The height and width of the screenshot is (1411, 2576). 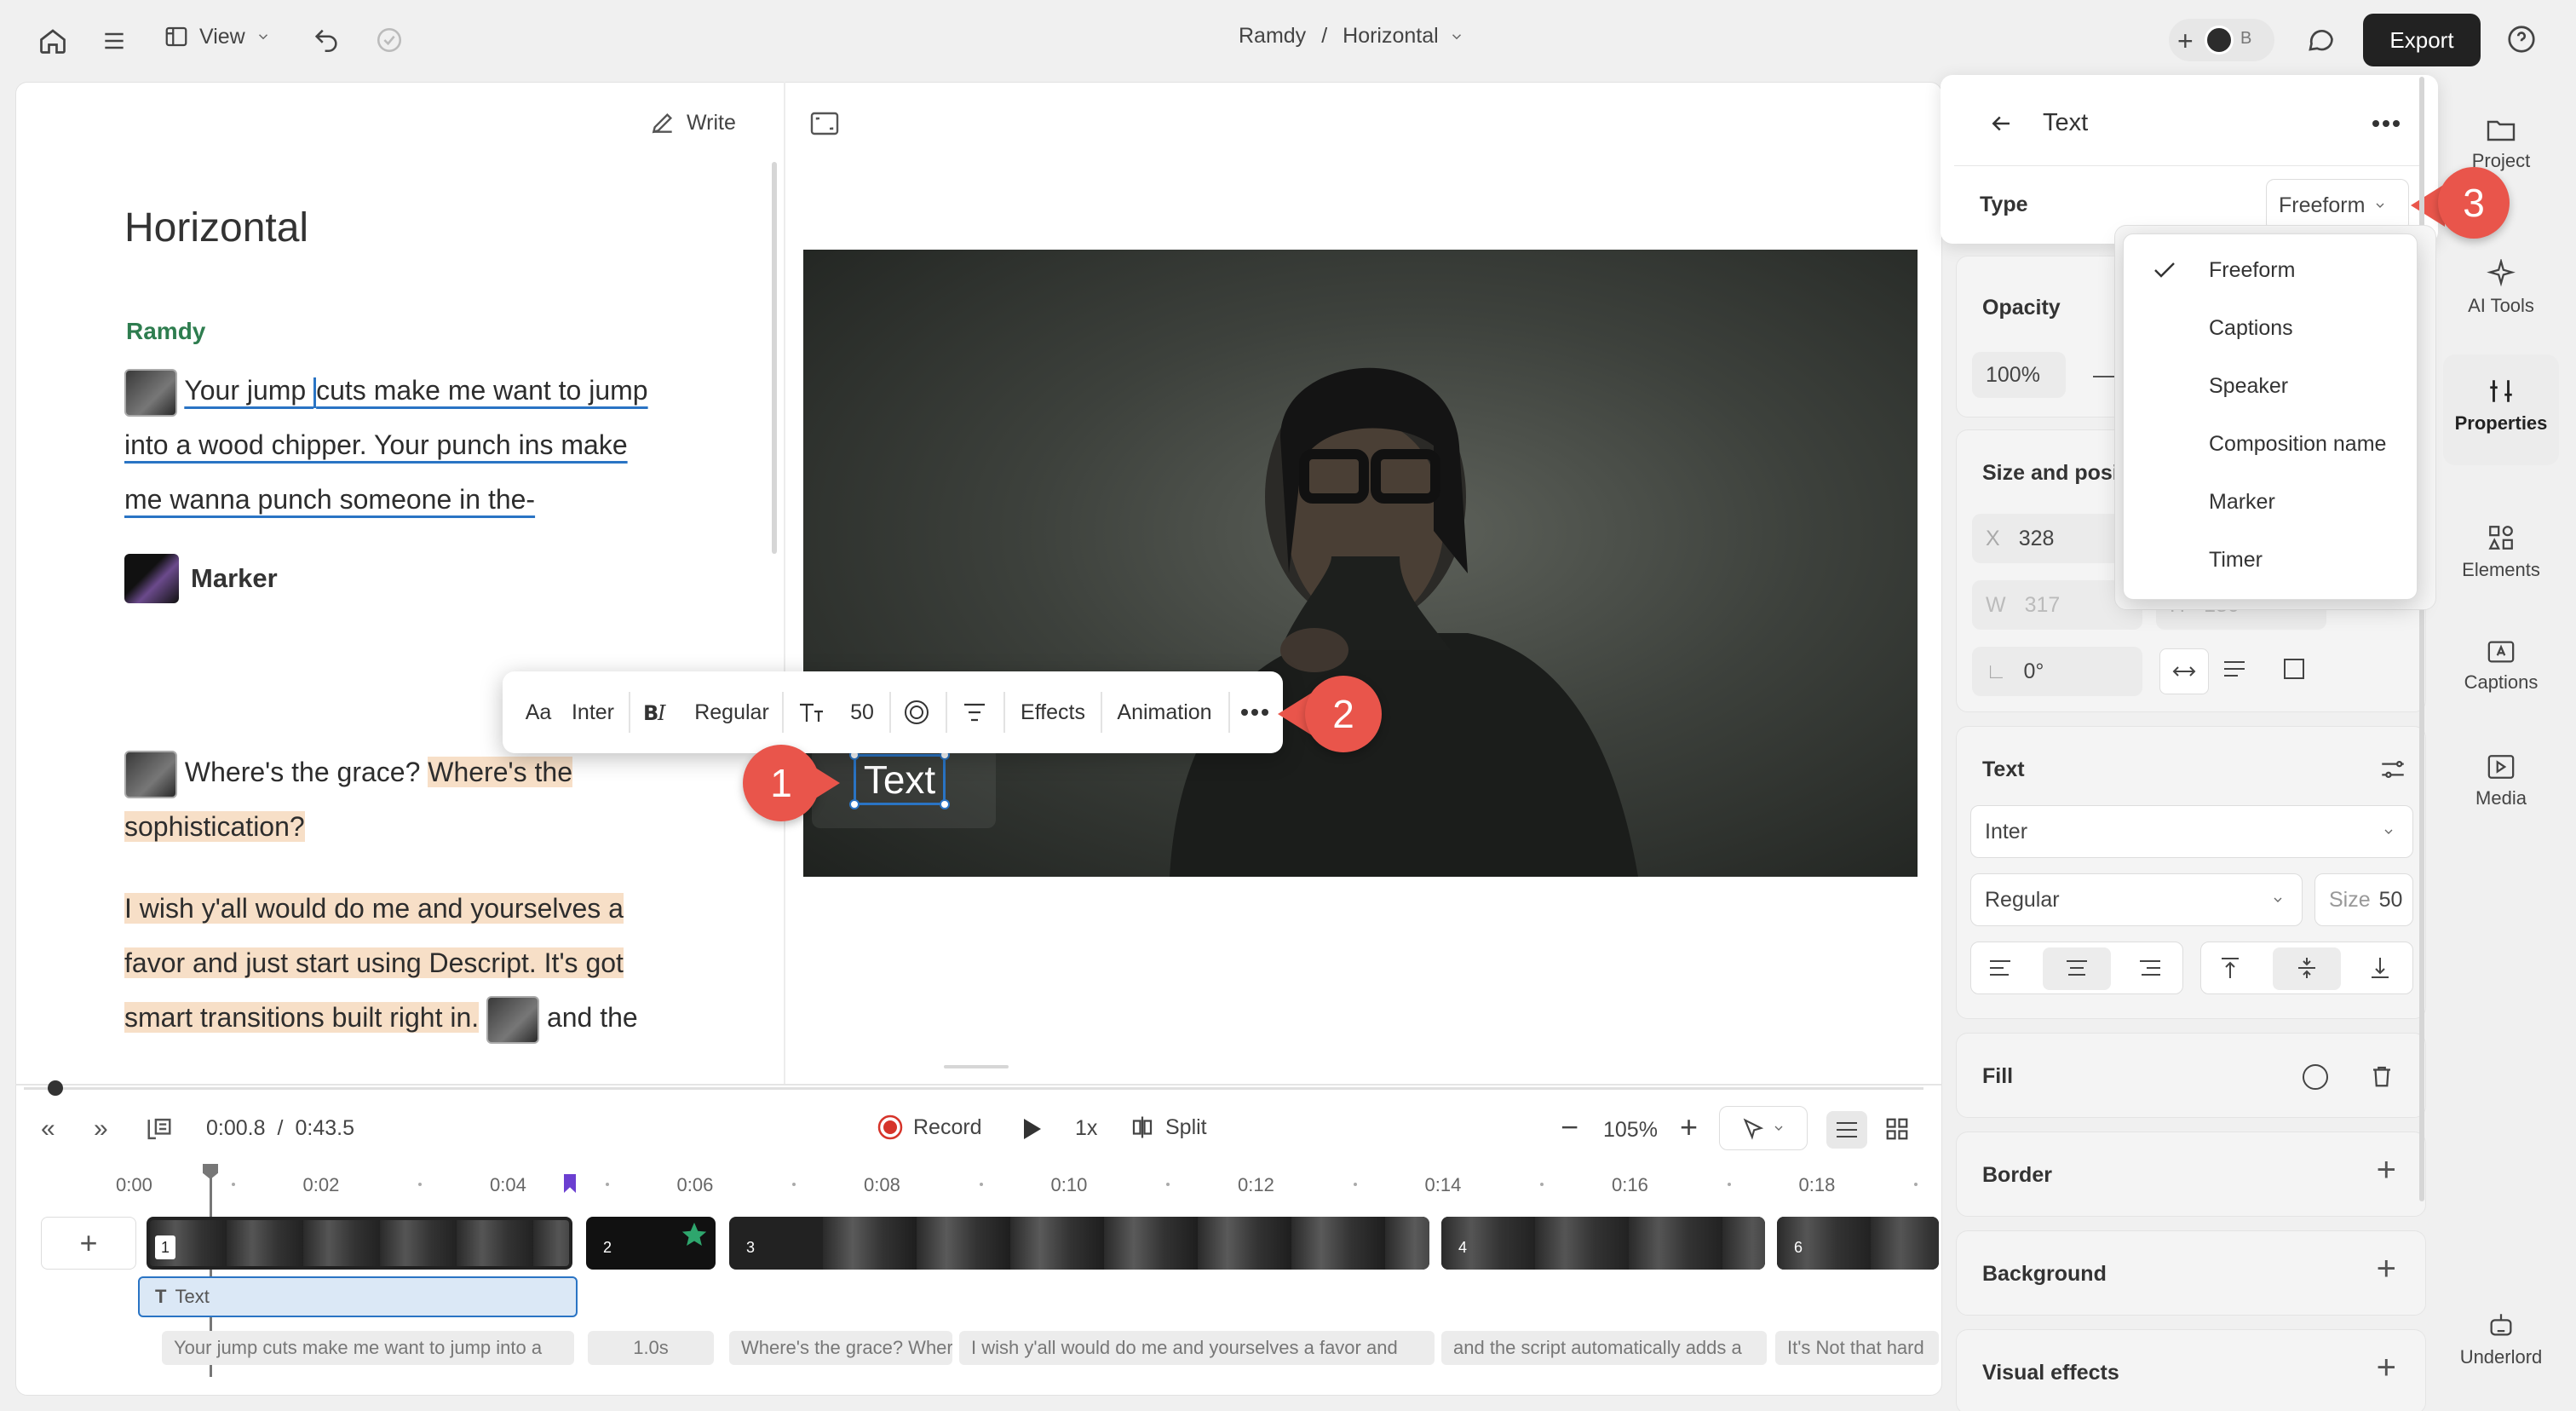 I want to click on timeline-divider, so click(x=979, y=1085).